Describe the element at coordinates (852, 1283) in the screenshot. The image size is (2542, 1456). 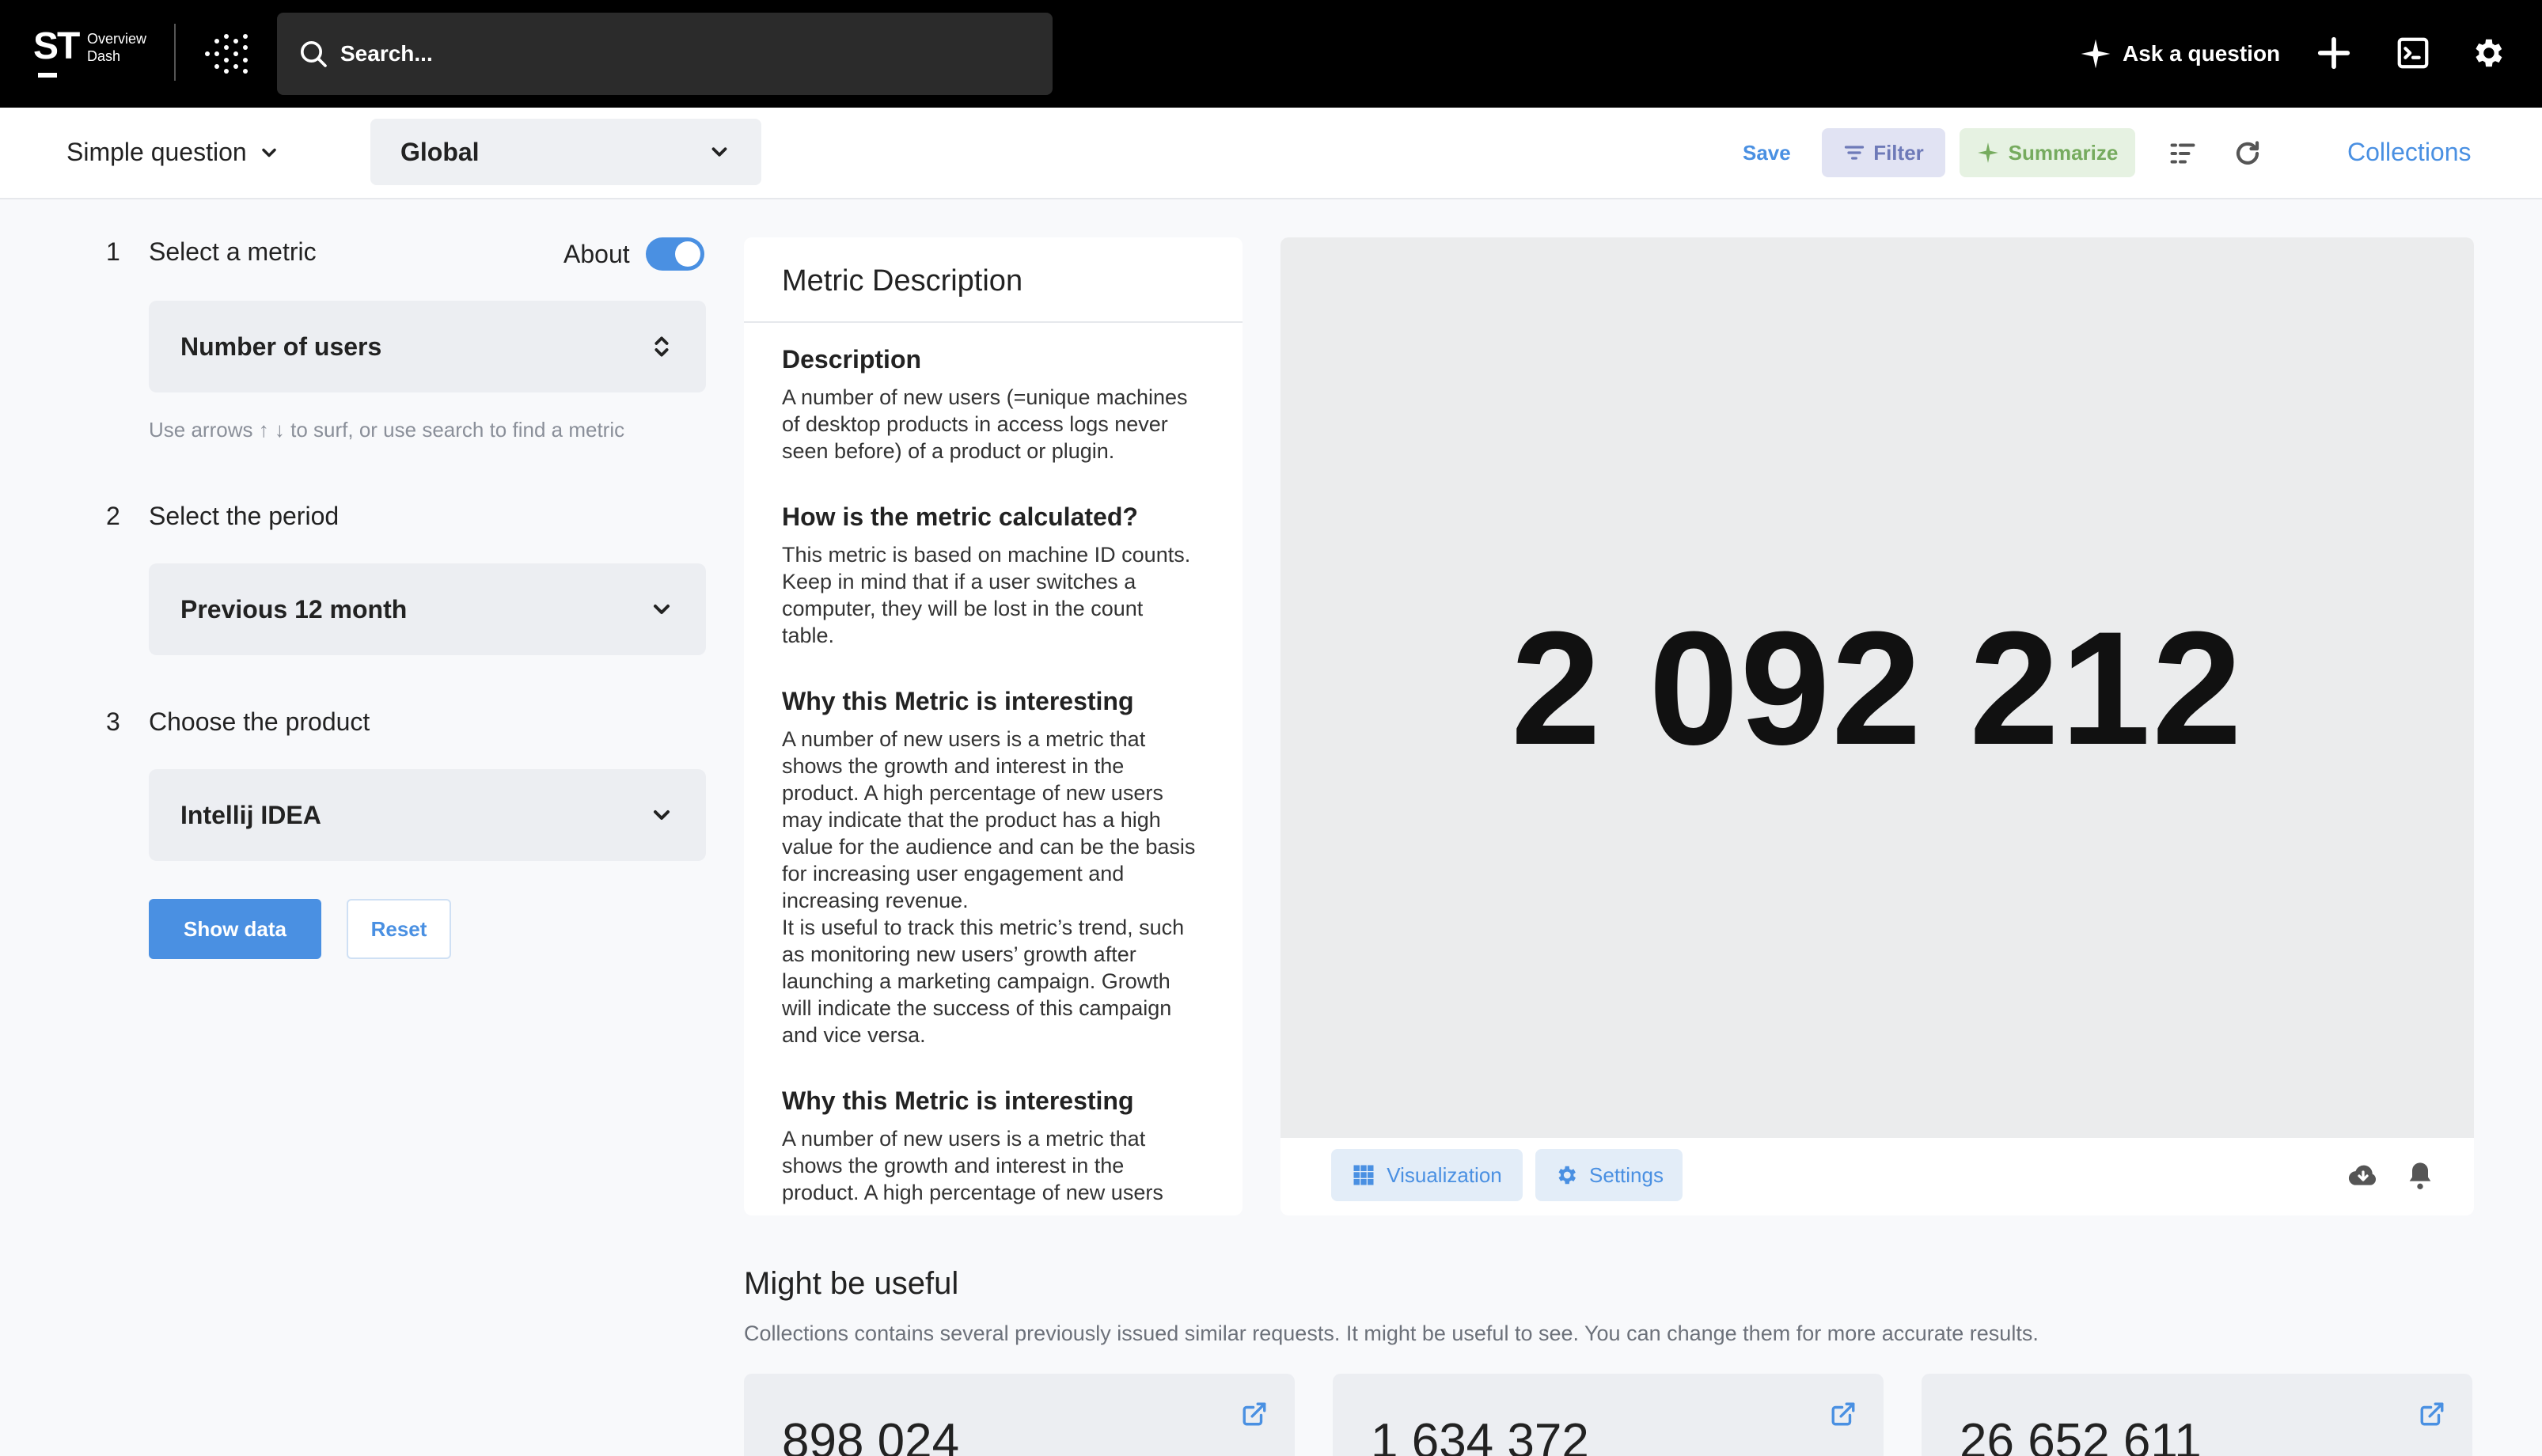
I see `useful-section-title: Might be useful` at that location.